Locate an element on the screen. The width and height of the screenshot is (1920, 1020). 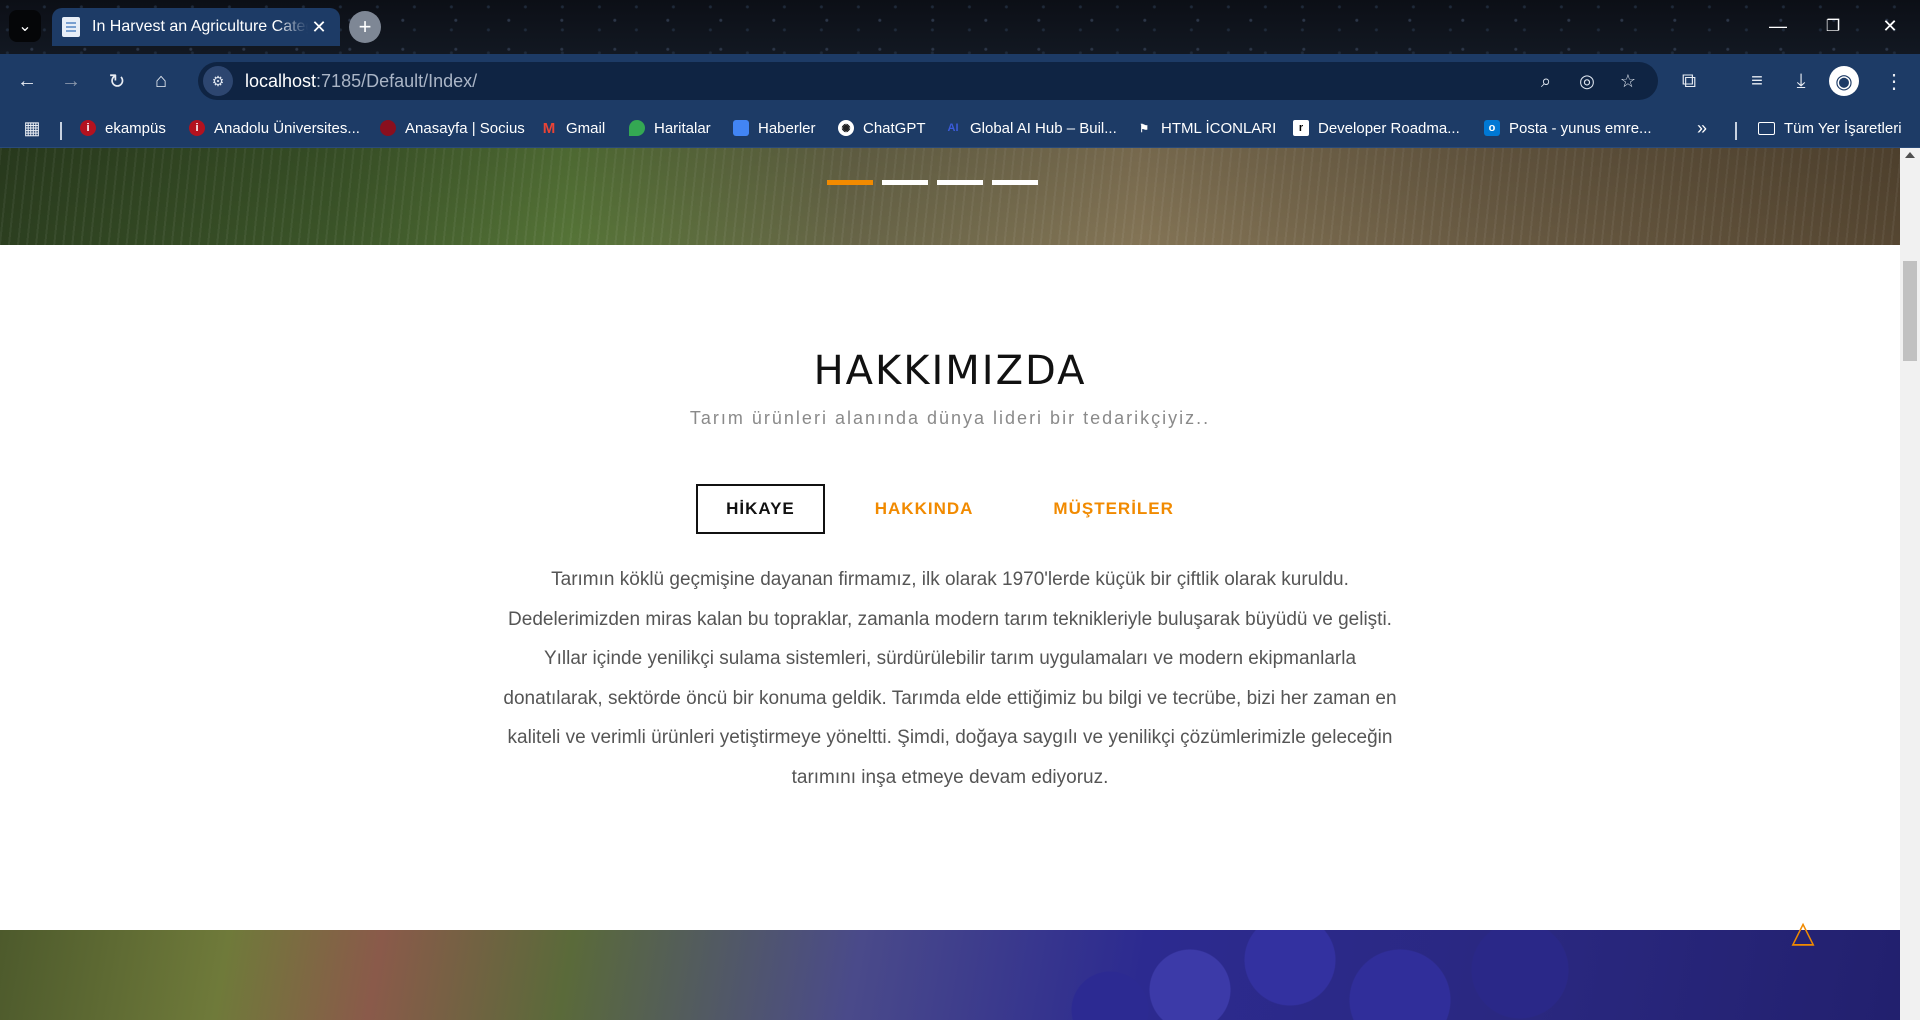
chatgpt-logo-icon: ✺ is located at coordinates (846, 128).